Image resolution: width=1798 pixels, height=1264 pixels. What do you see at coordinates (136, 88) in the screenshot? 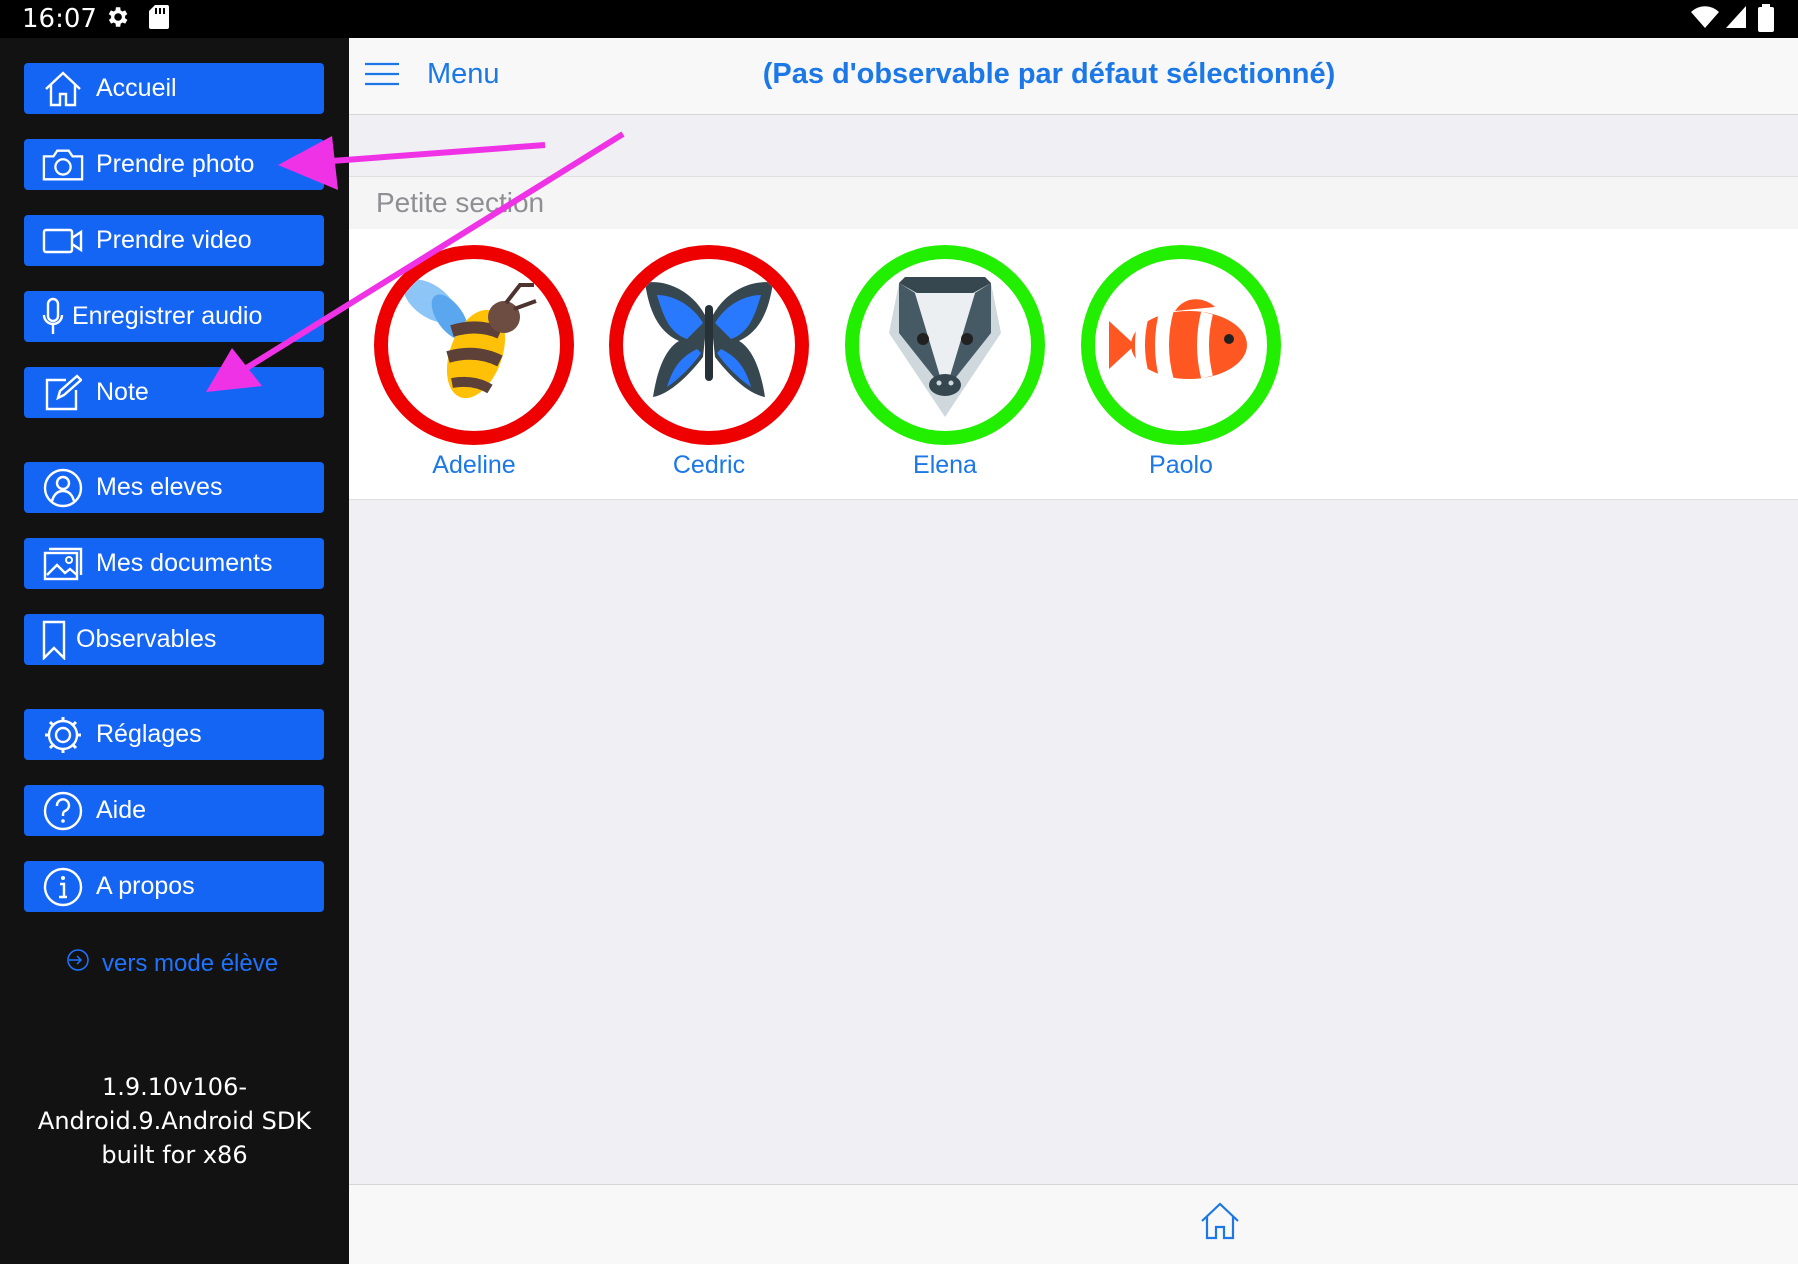
I see `sidebar-item-label: Accueil` at bounding box center [136, 88].